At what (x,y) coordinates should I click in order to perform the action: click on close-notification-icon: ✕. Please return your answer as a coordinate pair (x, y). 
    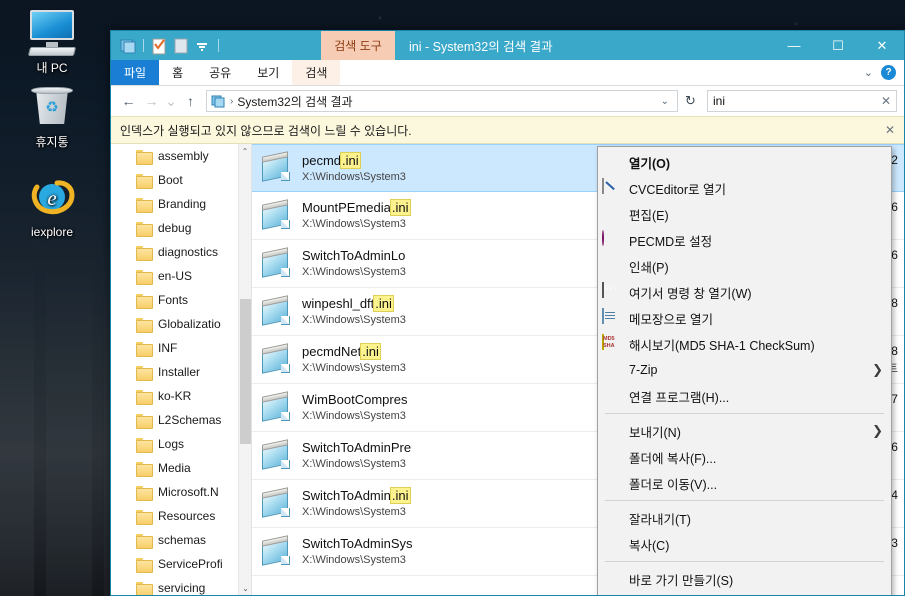
    Looking at the image, I should click on (890, 130).